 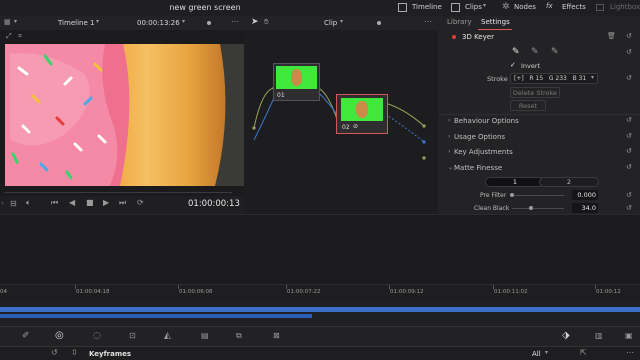 What do you see at coordinates (320, 309) in the screenshot?
I see `video-clip-track` at bounding box center [320, 309].